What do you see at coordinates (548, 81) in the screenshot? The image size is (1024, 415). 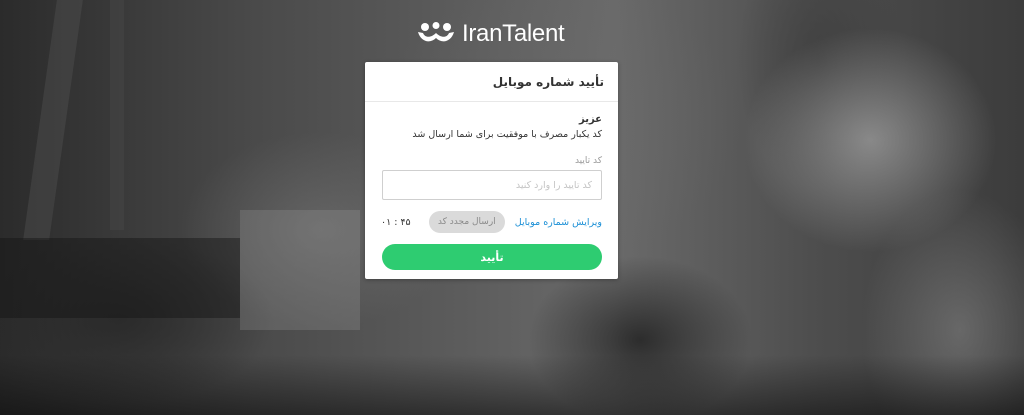 I see `card-title: تأیید شماره موبایل` at bounding box center [548, 81].